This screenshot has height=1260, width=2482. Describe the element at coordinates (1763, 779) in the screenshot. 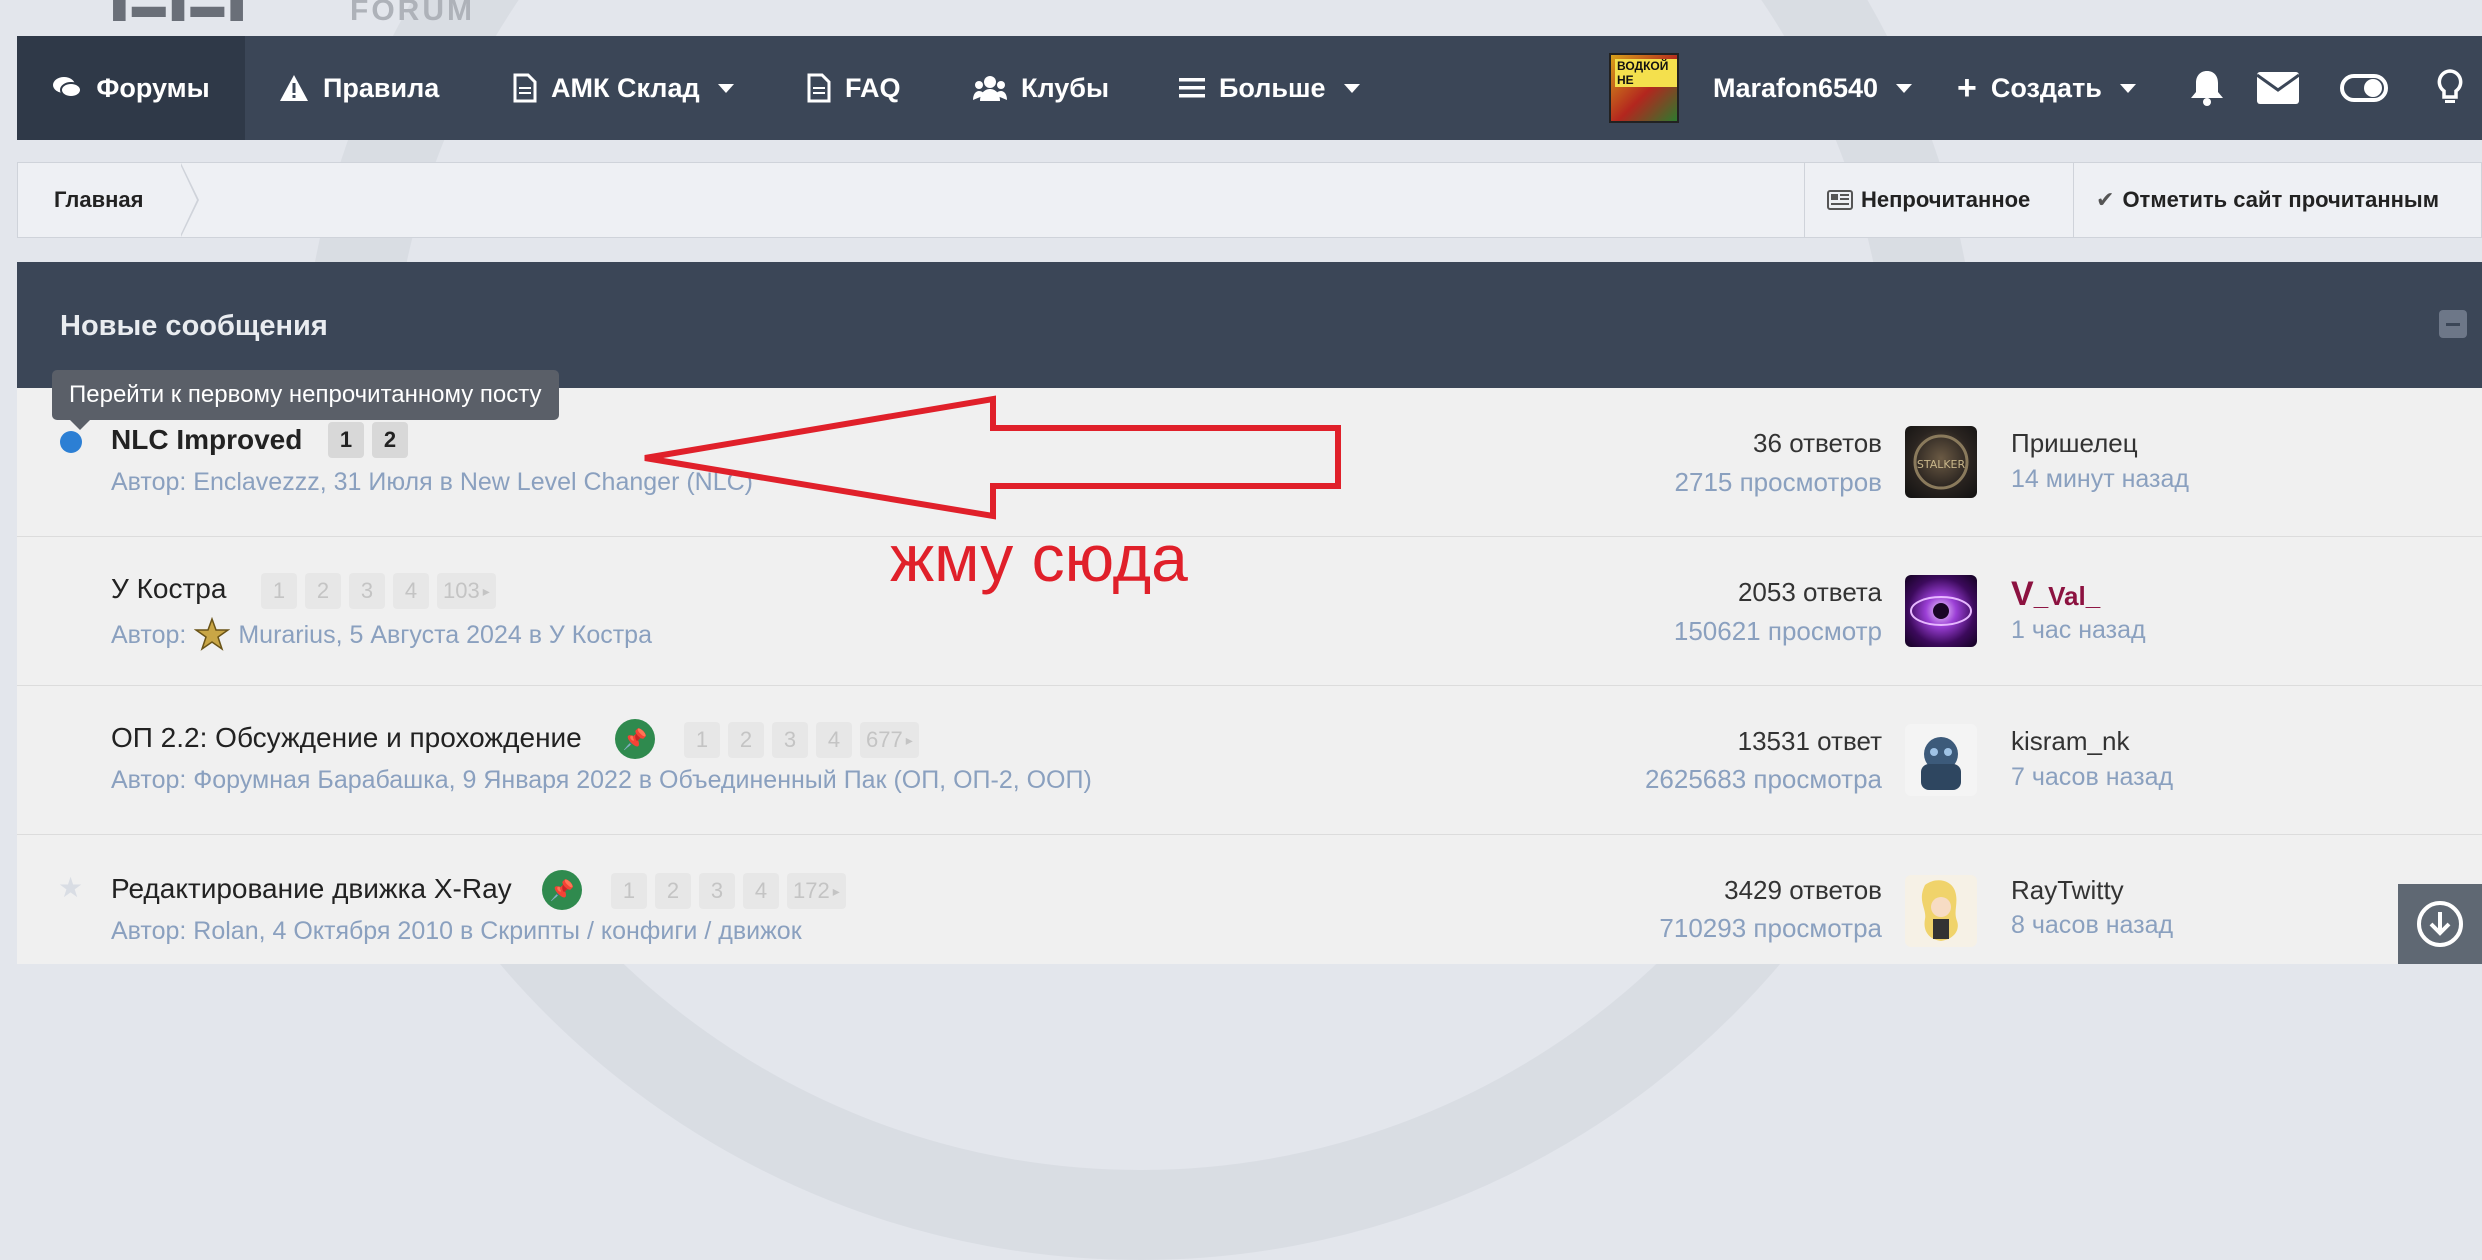

I see `topic-views: 2625683 просмотра` at that location.